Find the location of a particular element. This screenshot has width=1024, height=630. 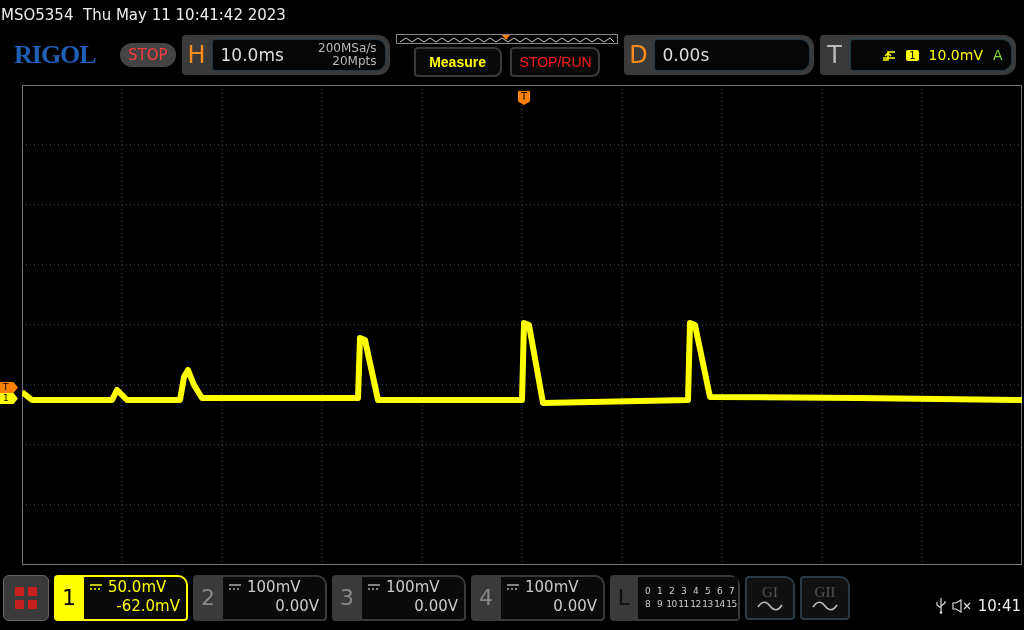

muted-speaker-icon is located at coordinates (961, 605).